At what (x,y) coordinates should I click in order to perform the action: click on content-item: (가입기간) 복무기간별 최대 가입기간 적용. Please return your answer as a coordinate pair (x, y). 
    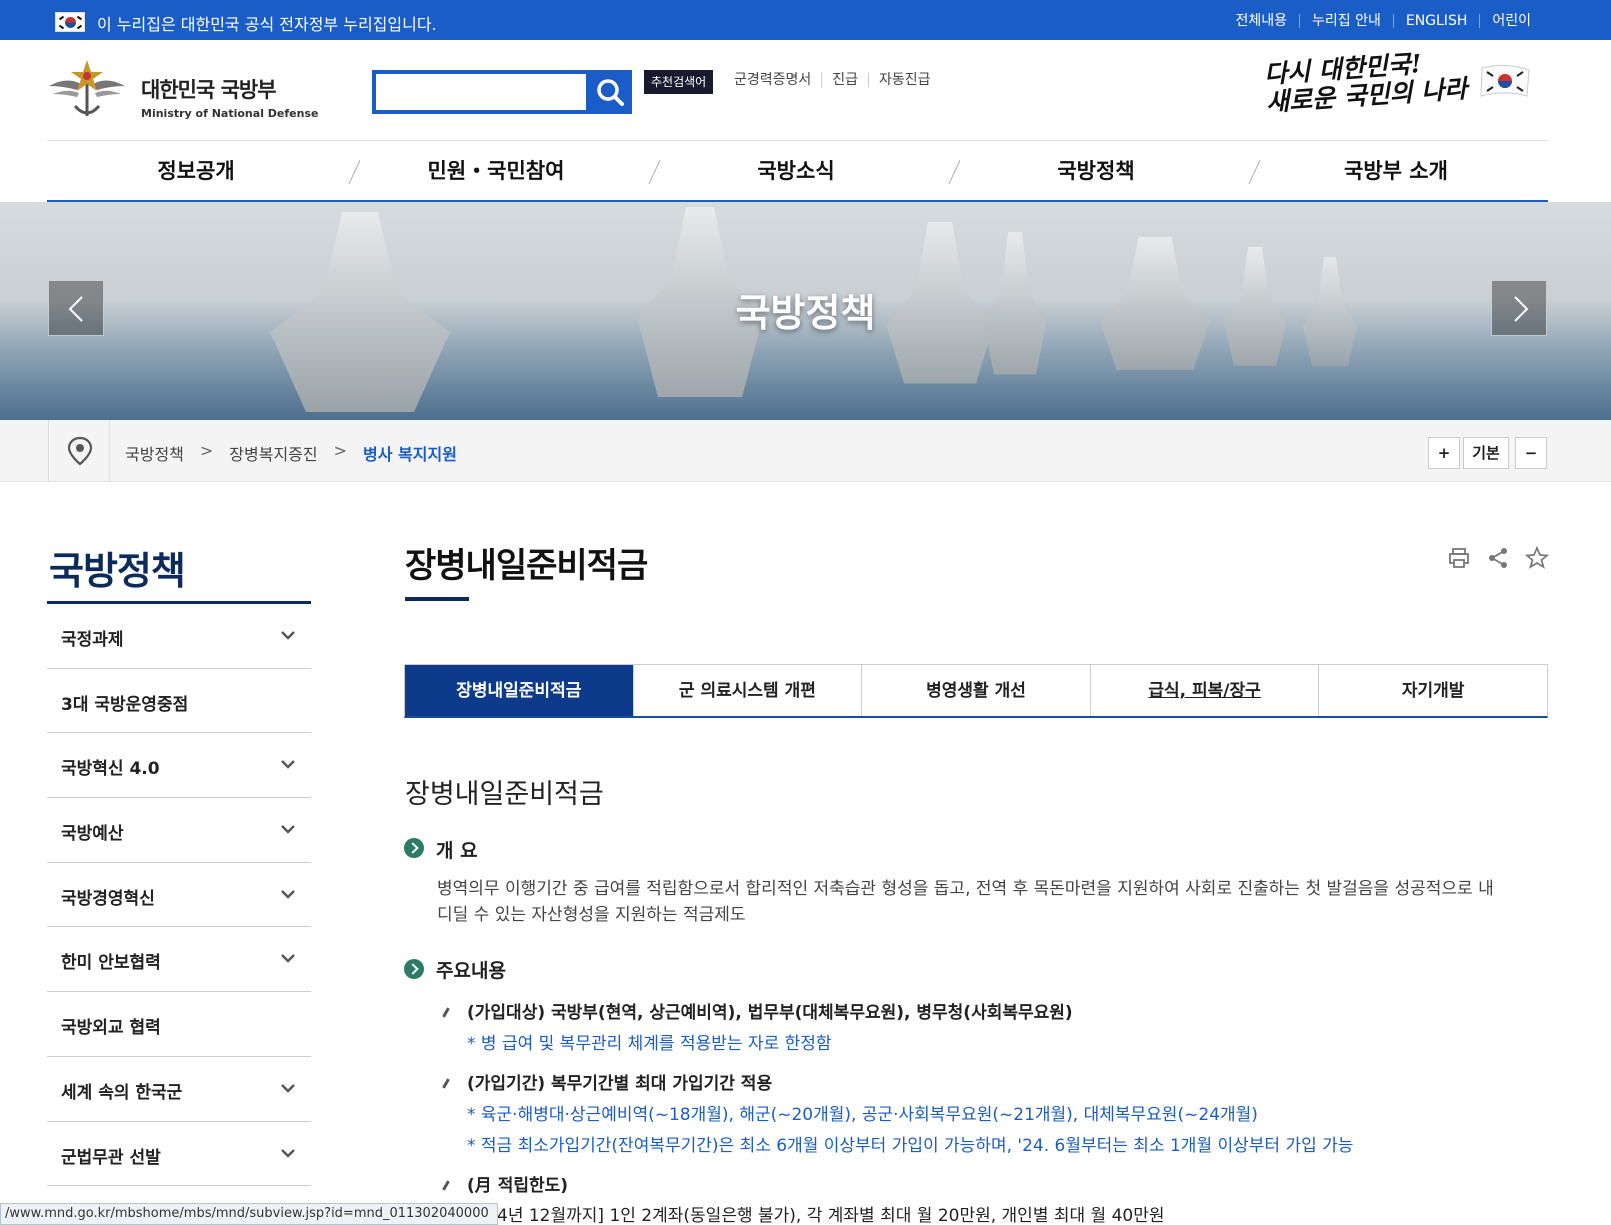
    Looking at the image, I should click on (620, 1084).